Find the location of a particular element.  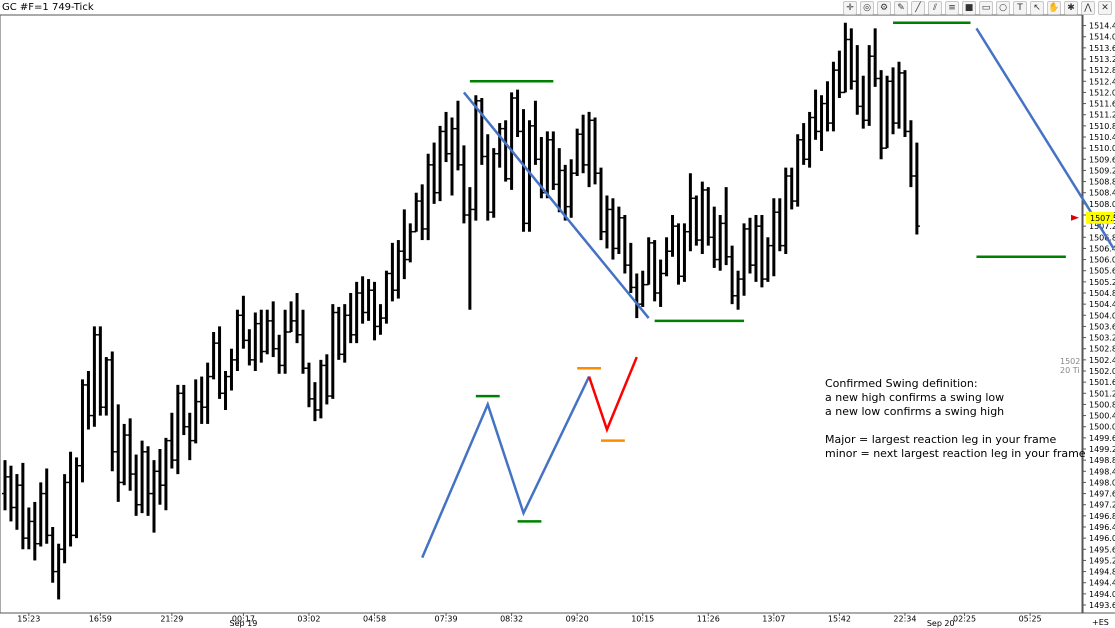

close-icon: ✕ is located at coordinates (1105, 8).